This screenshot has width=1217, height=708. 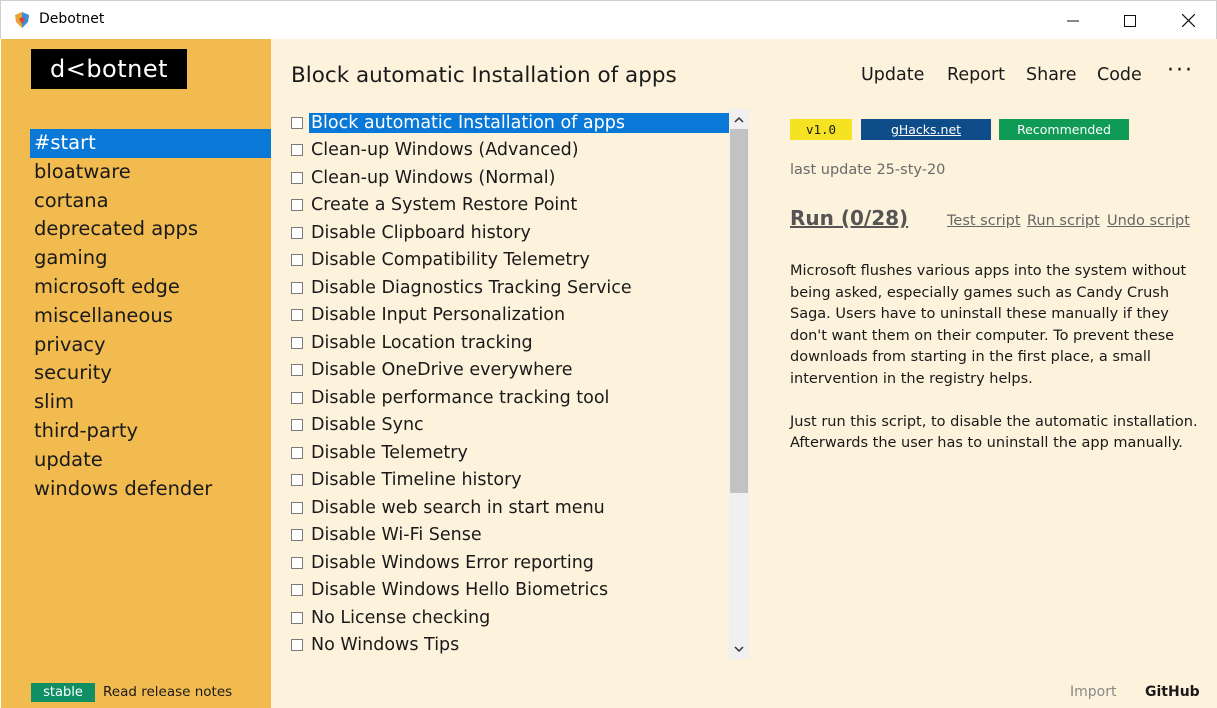 What do you see at coordinates (510, 453) in the screenshot?
I see `script-item: Disable Telemetry` at bounding box center [510, 453].